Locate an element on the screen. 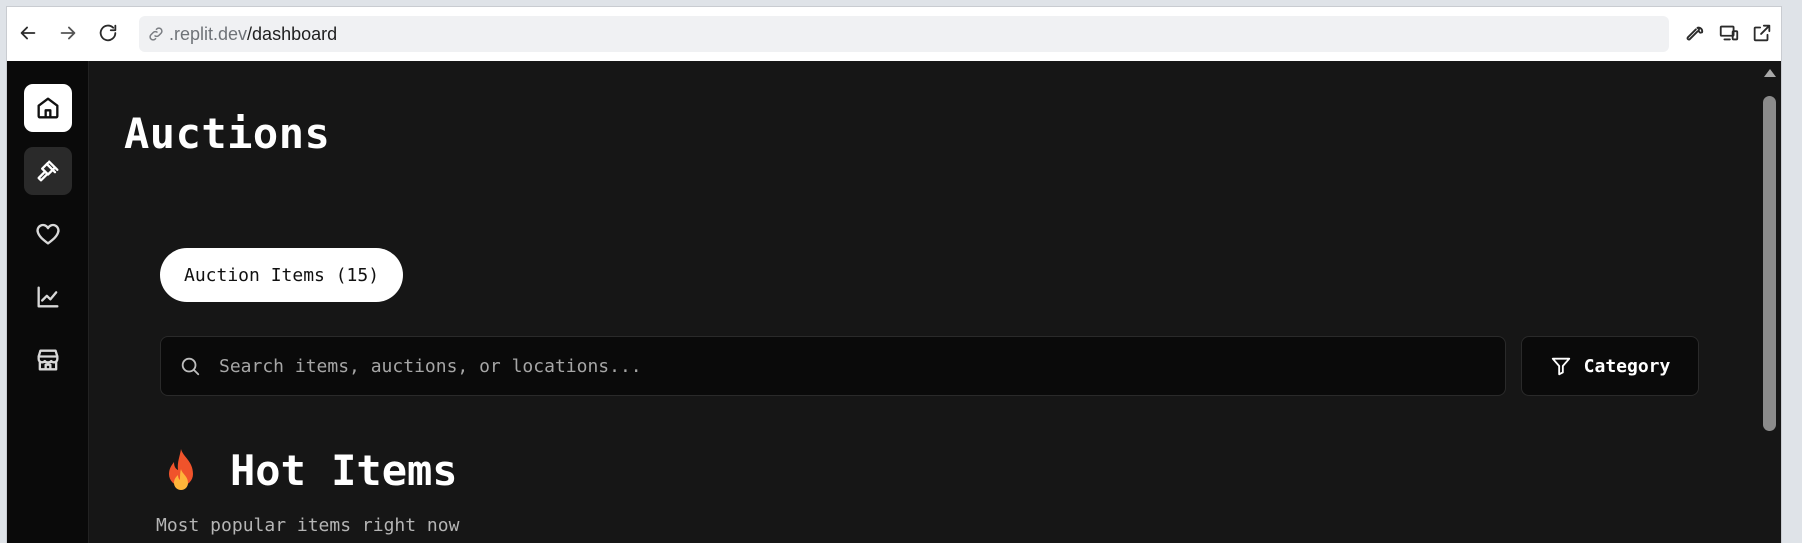 This screenshot has height=543, width=1802. url-path: /dashboard is located at coordinates (292, 33).